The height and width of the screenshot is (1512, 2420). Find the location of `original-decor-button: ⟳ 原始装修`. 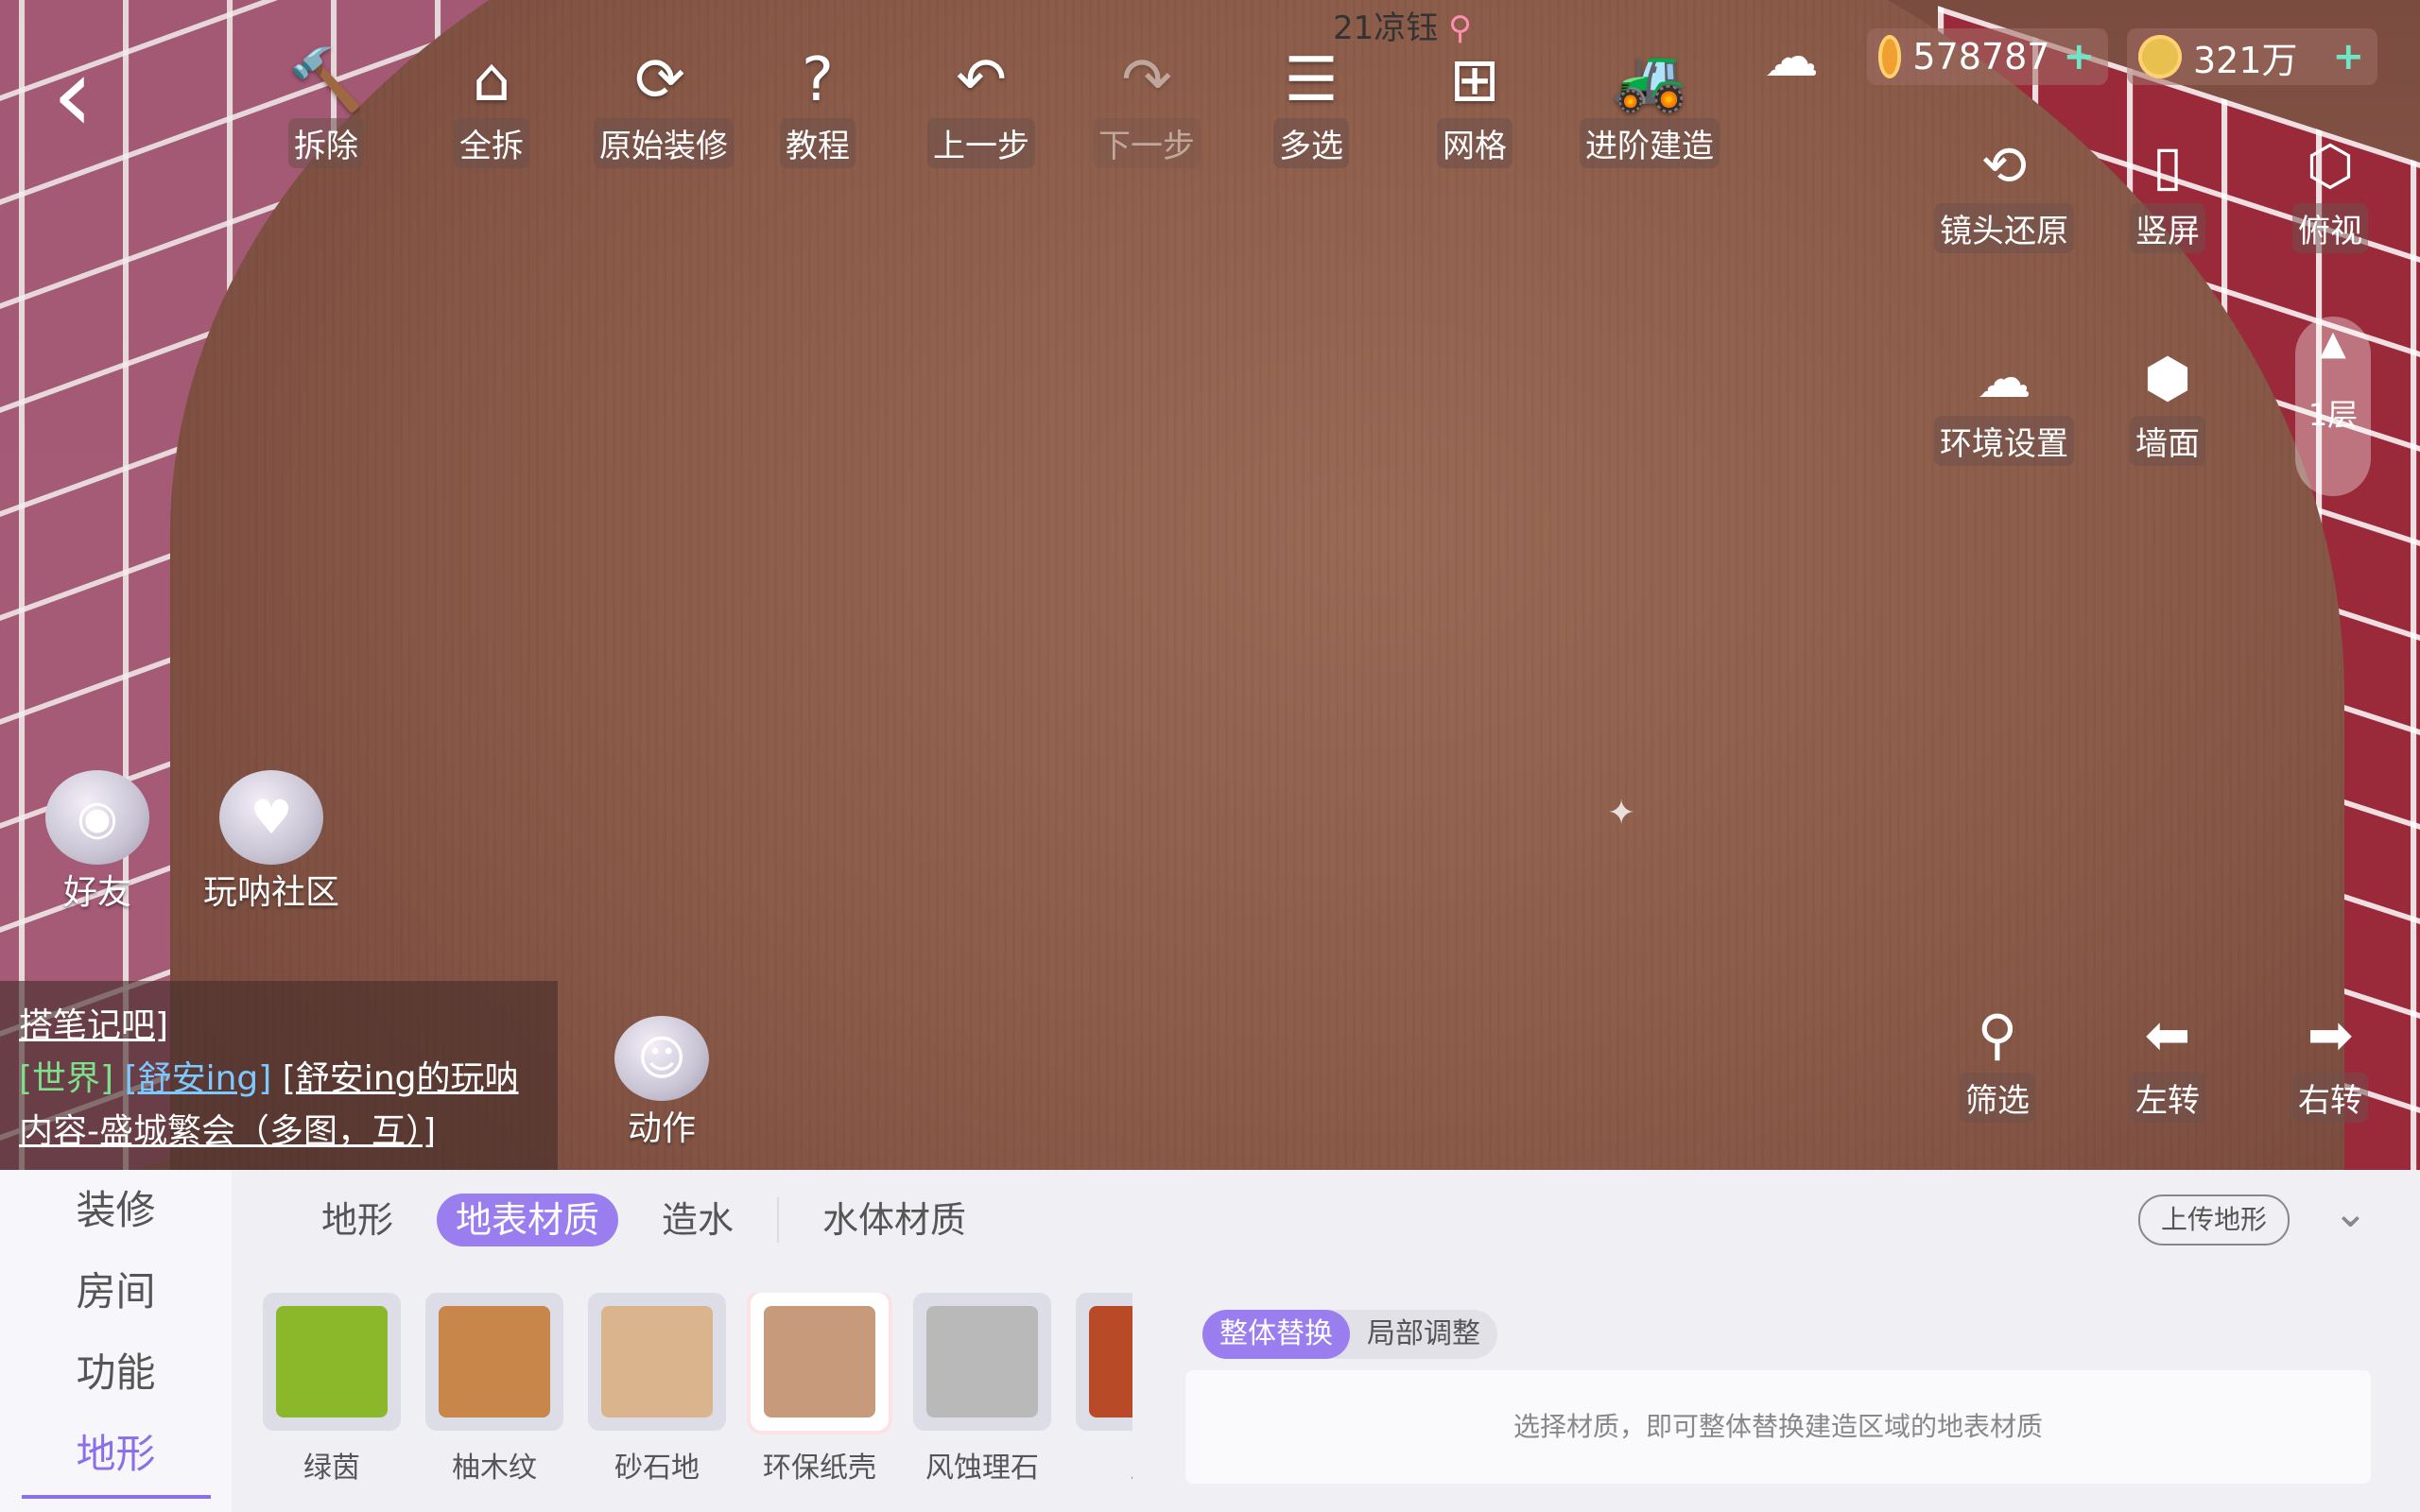

original-decor-button: ⟳ 原始装修 is located at coordinates (664, 105).